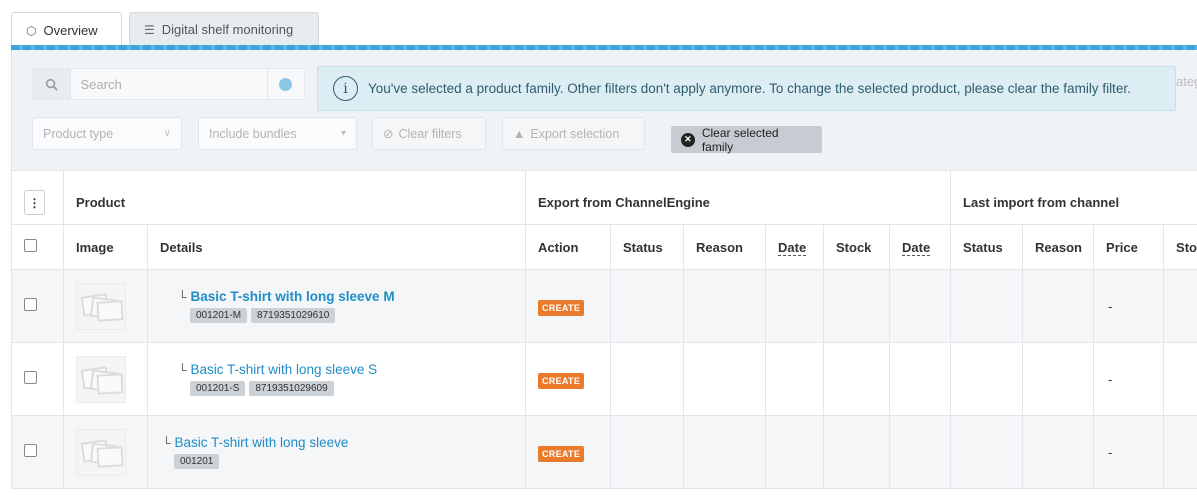 The width and height of the screenshot is (1197, 495). I want to click on details-cell: └ Basic T-shirt with long sleeve 001201, so click(336, 452).